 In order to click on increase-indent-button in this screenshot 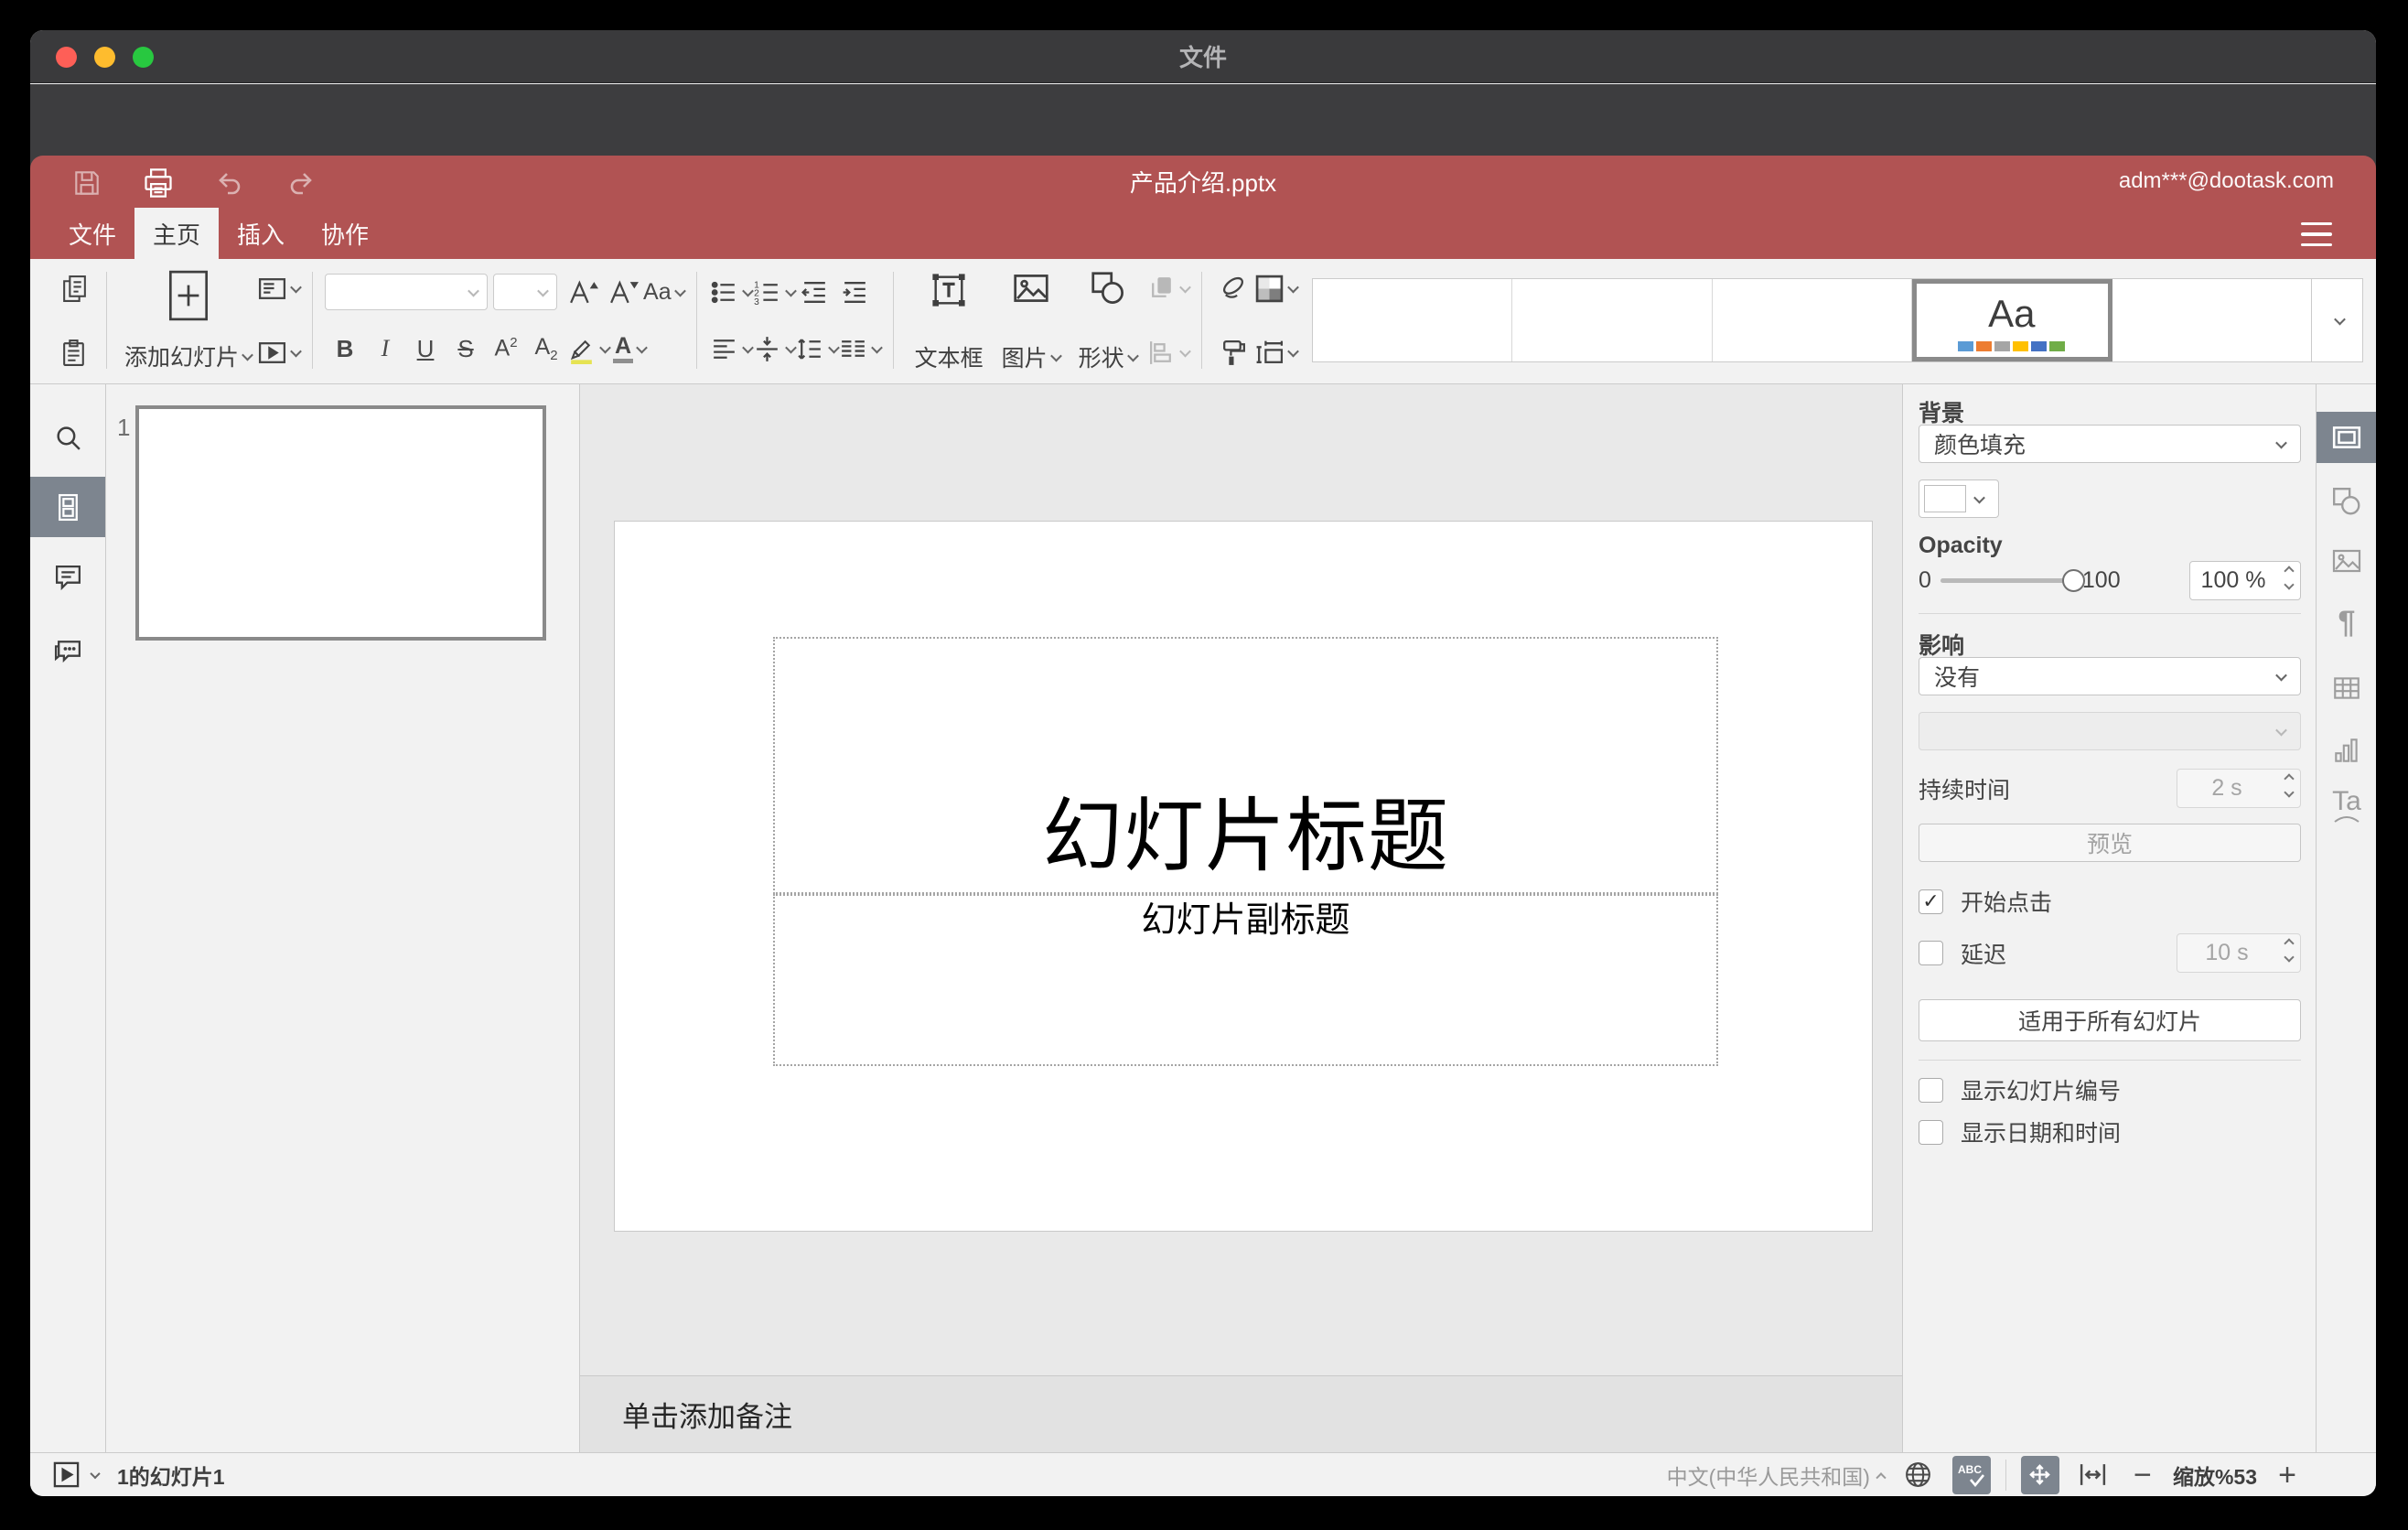, I will do `click(855, 292)`.